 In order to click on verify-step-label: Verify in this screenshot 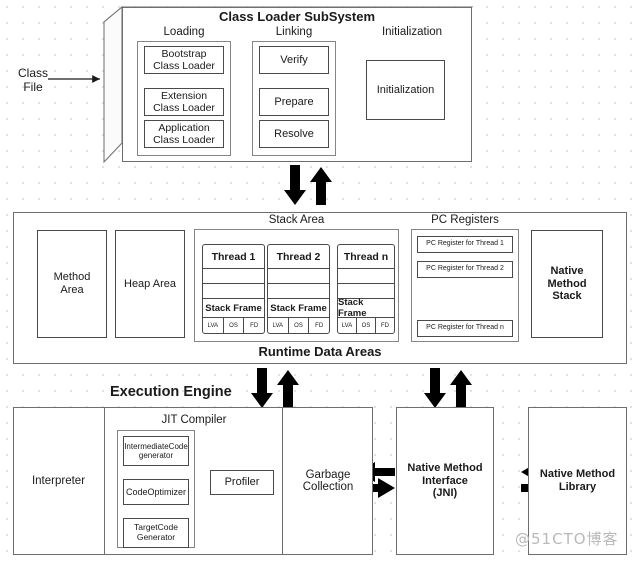, I will do `click(294, 59)`.